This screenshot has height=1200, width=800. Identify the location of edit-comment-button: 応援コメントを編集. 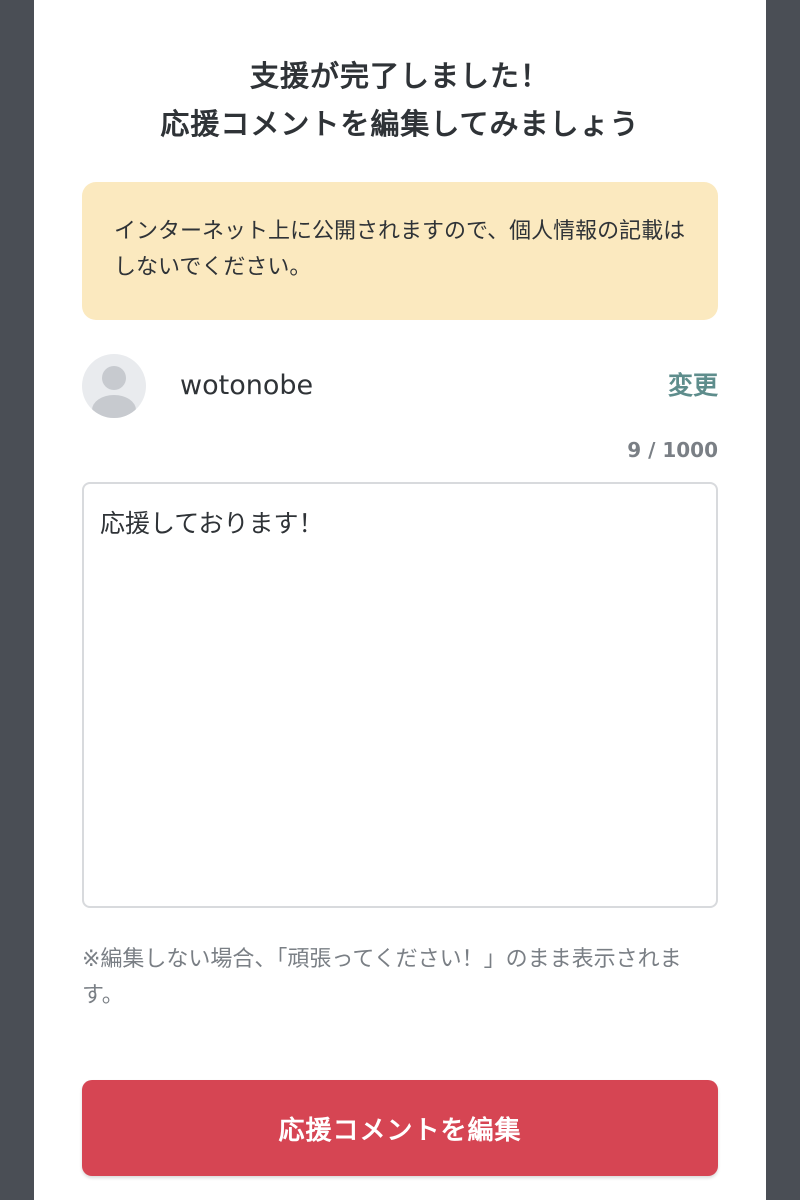
(400, 1128).